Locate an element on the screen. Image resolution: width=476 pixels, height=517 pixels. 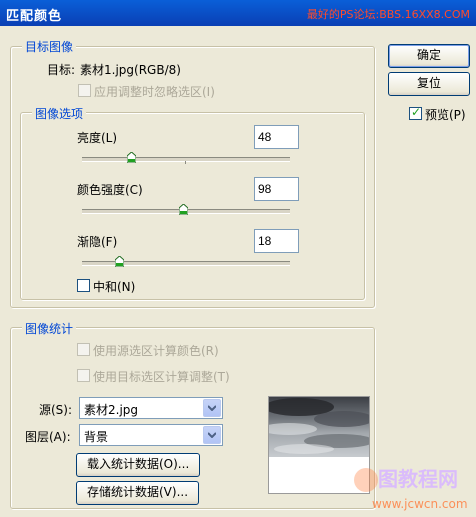
reset-button: 复位 is located at coordinates (429, 84).